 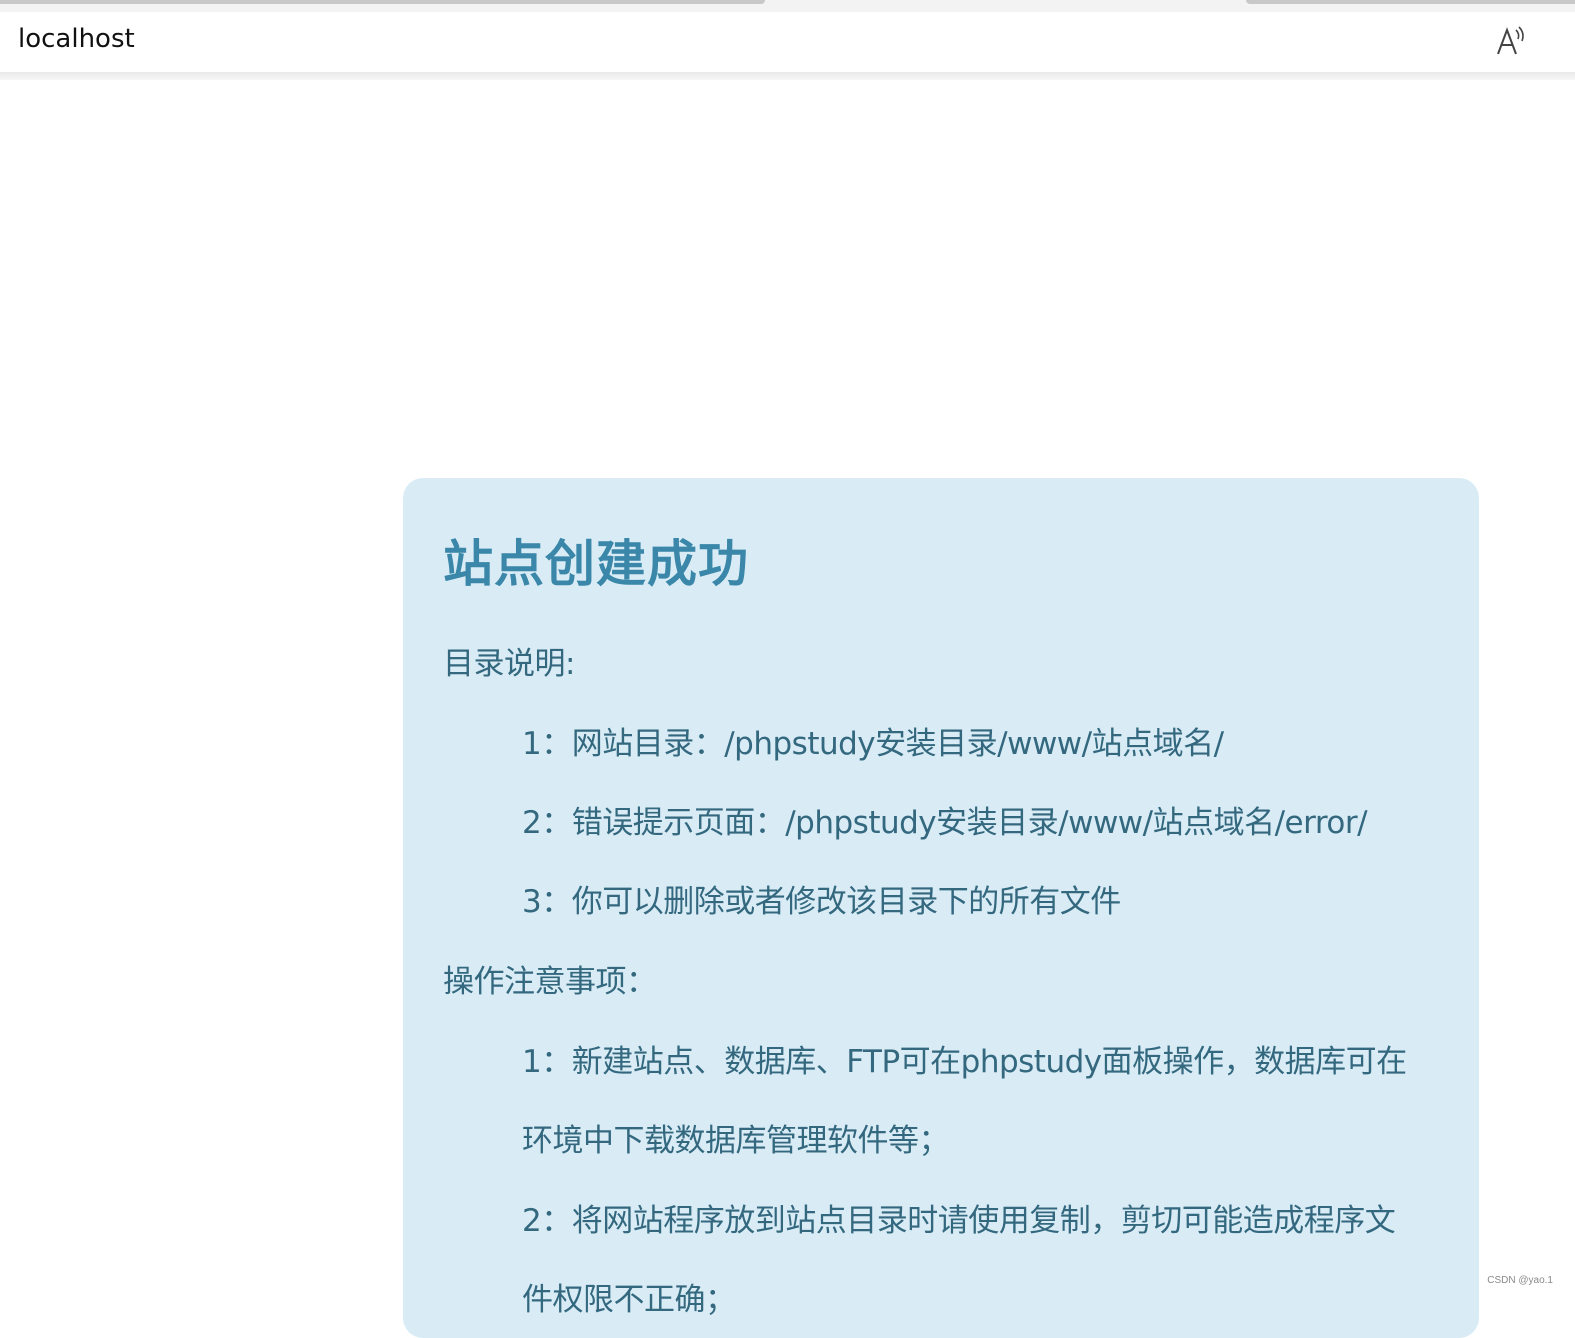 I want to click on list-item: 1：新建站点、数据库、FTP可在phpstudy面板操作，数据库可在, so click(x=964, y=1058).